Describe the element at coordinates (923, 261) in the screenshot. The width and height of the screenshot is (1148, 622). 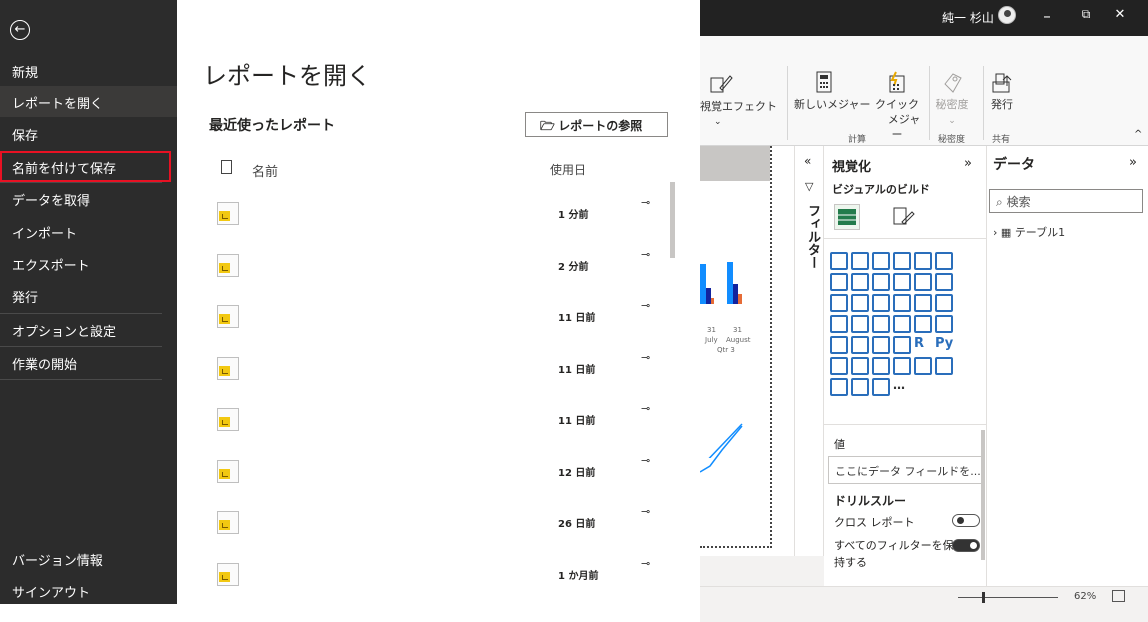
I see `100-bar-icon` at that location.